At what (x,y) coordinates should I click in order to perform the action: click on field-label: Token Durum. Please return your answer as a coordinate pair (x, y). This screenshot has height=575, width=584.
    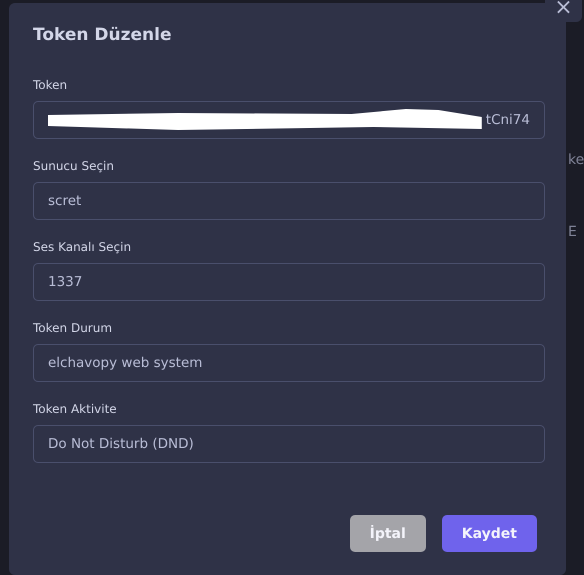
    Looking at the image, I should click on (72, 328).